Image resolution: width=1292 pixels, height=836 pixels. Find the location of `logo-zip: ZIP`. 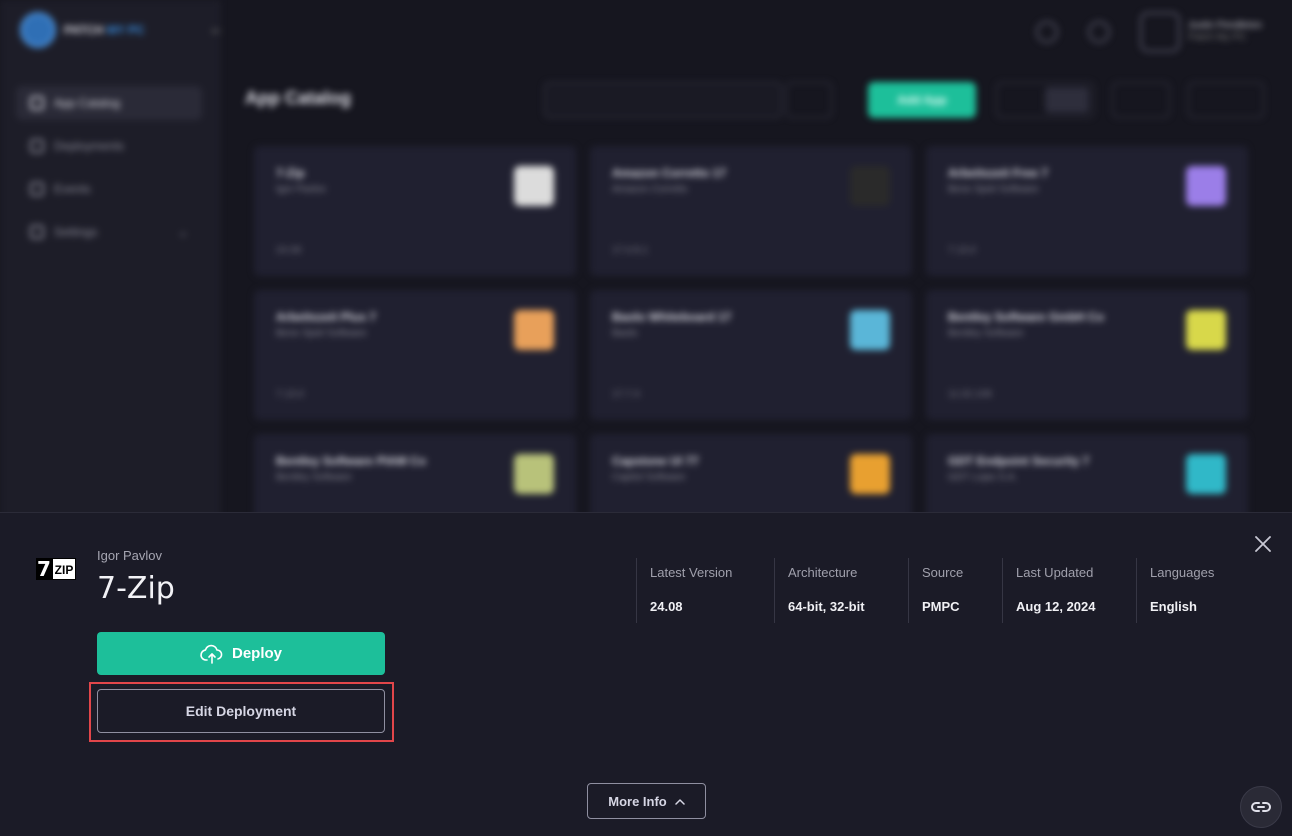

logo-zip: ZIP is located at coordinates (64, 569).